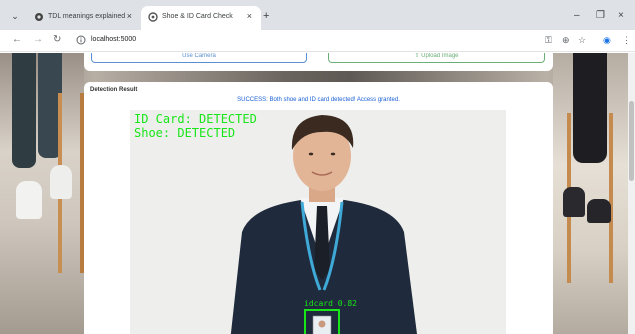  I want to click on result-title: Detection Result, so click(114, 90).